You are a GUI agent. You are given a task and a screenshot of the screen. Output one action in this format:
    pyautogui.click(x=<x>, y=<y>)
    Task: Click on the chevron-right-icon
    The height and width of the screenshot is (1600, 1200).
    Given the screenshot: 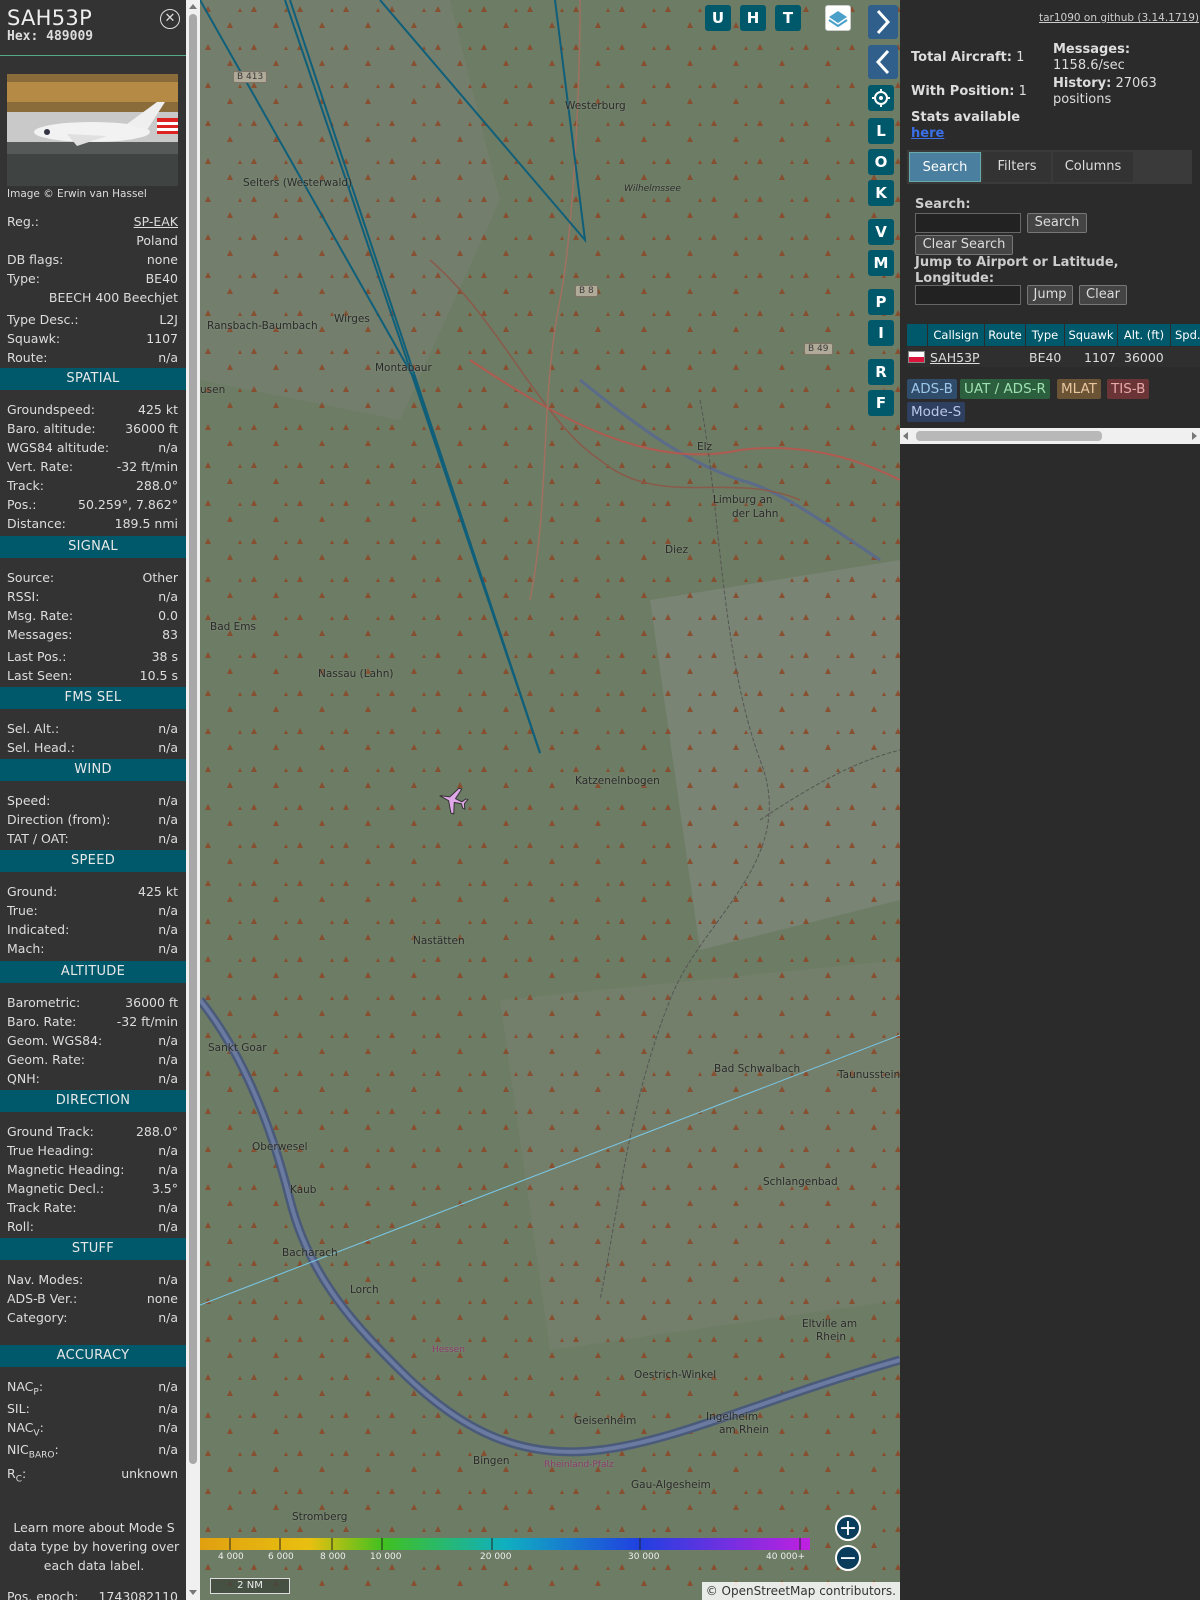 What is the action you would take?
    pyautogui.click(x=883, y=22)
    